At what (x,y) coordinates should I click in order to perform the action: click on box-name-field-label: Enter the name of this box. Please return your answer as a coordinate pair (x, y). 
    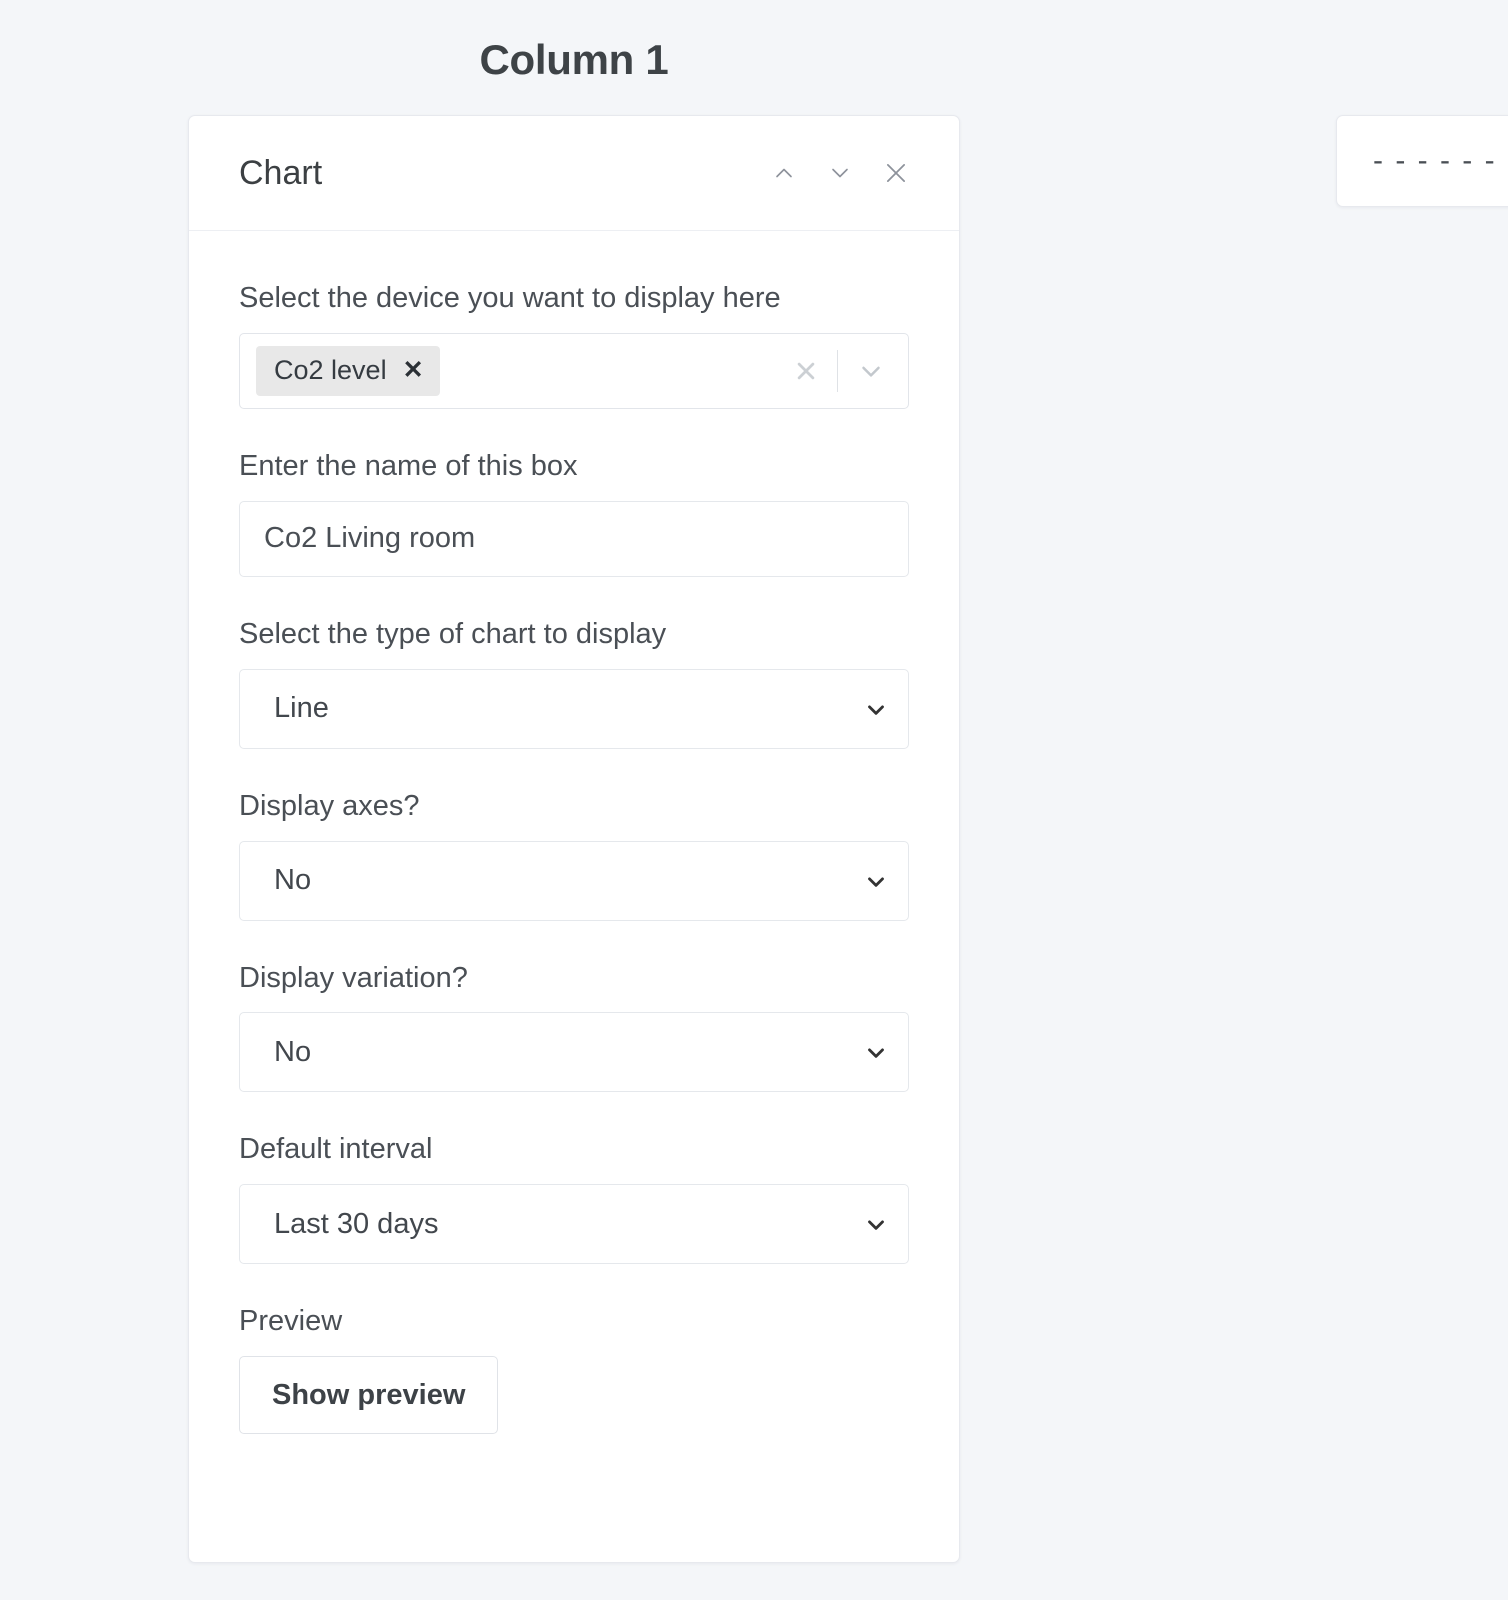
    Looking at the image, I should click on (408, 465).